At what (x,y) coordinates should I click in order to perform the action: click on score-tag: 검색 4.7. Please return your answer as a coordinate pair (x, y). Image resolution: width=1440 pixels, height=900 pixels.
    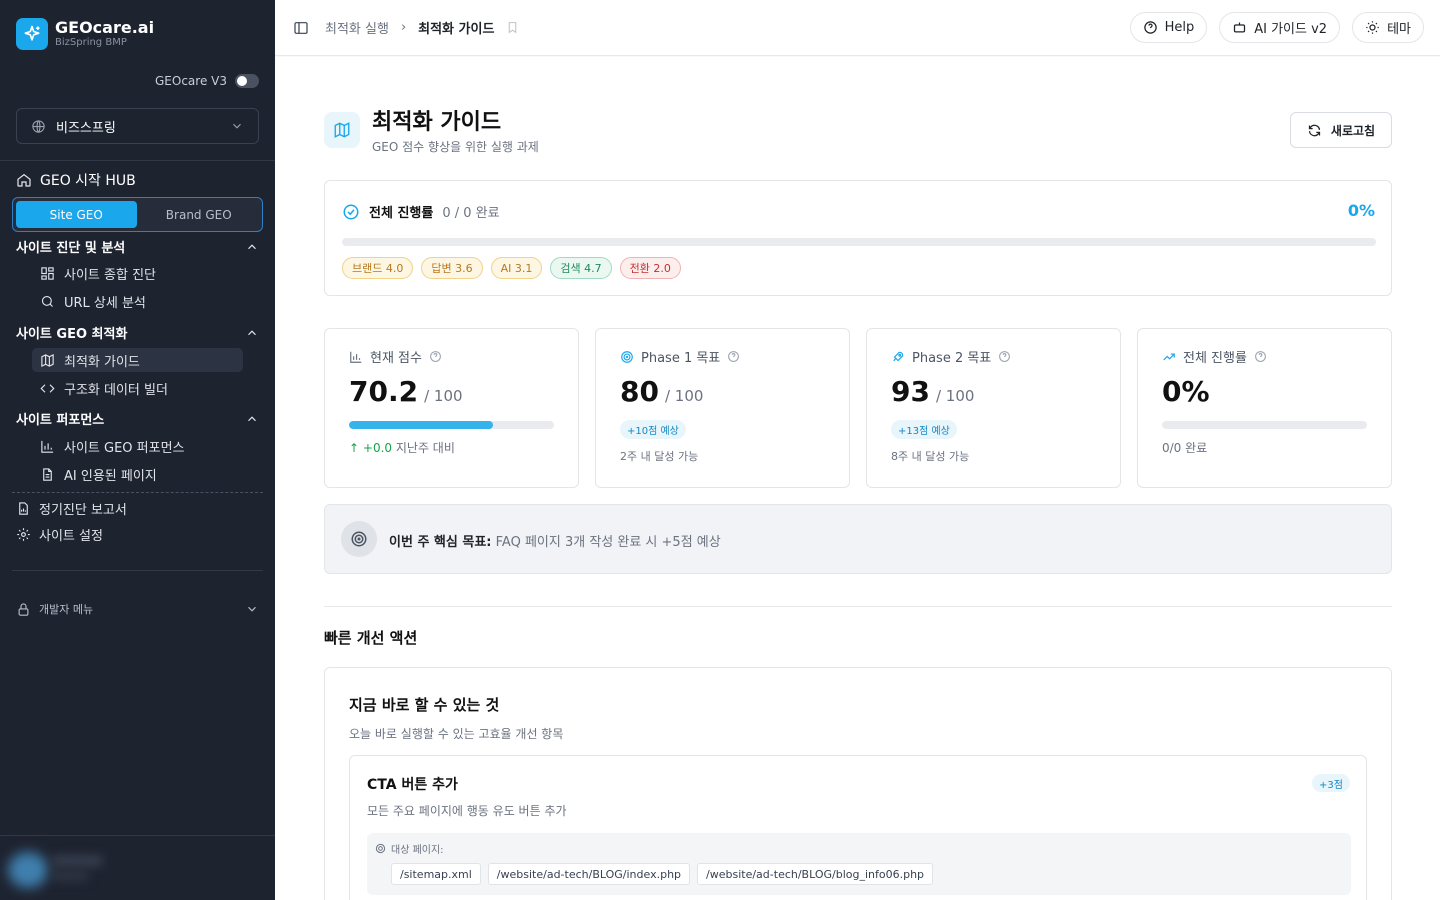
    Looking at the image, I should click on (581, 268).